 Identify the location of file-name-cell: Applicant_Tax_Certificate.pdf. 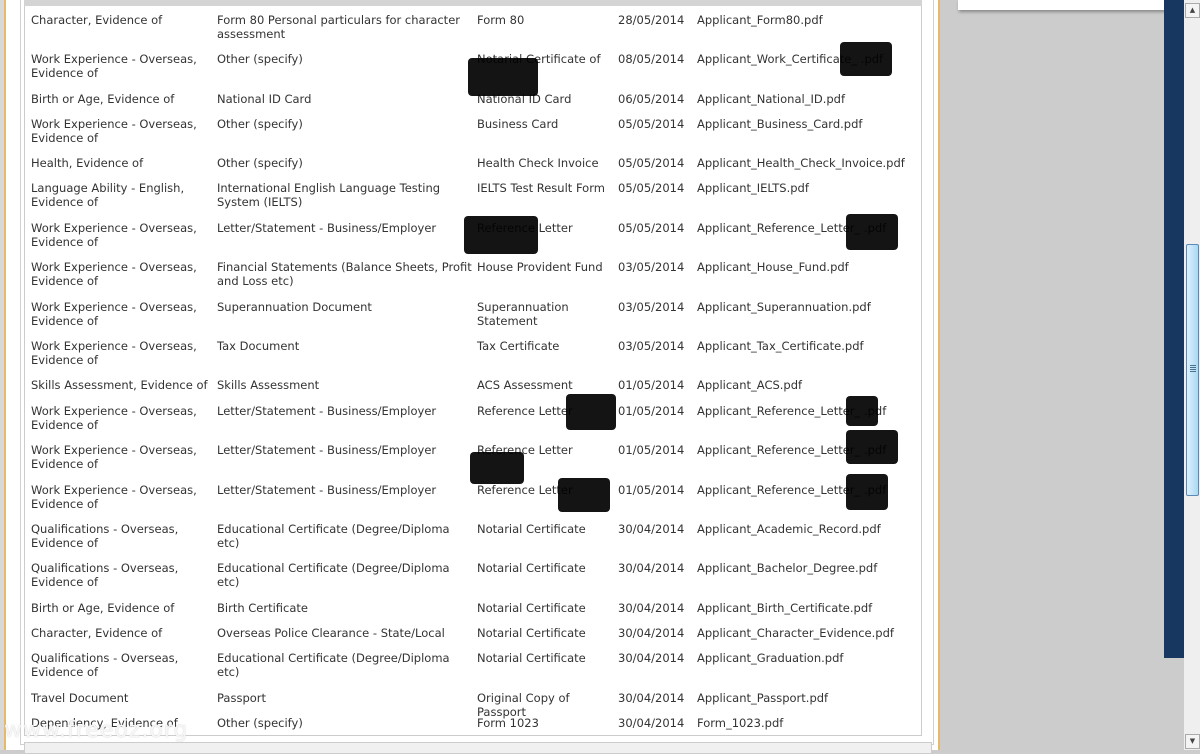
(780, 346).